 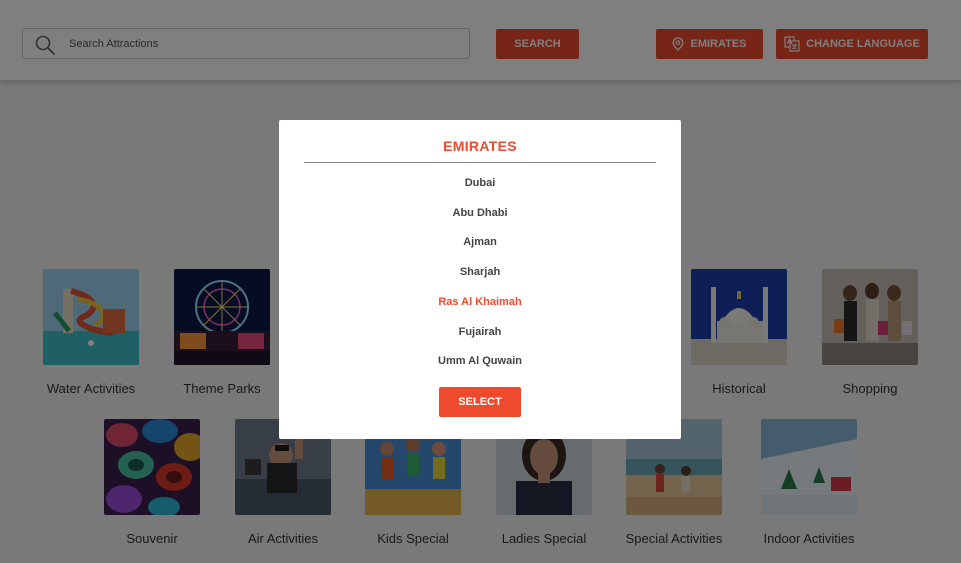 What do you see at coordinates (480, 332) in the screenshot?
I see `emirate-option-fujairah: Fujairah` at bounding box center [480, 332].